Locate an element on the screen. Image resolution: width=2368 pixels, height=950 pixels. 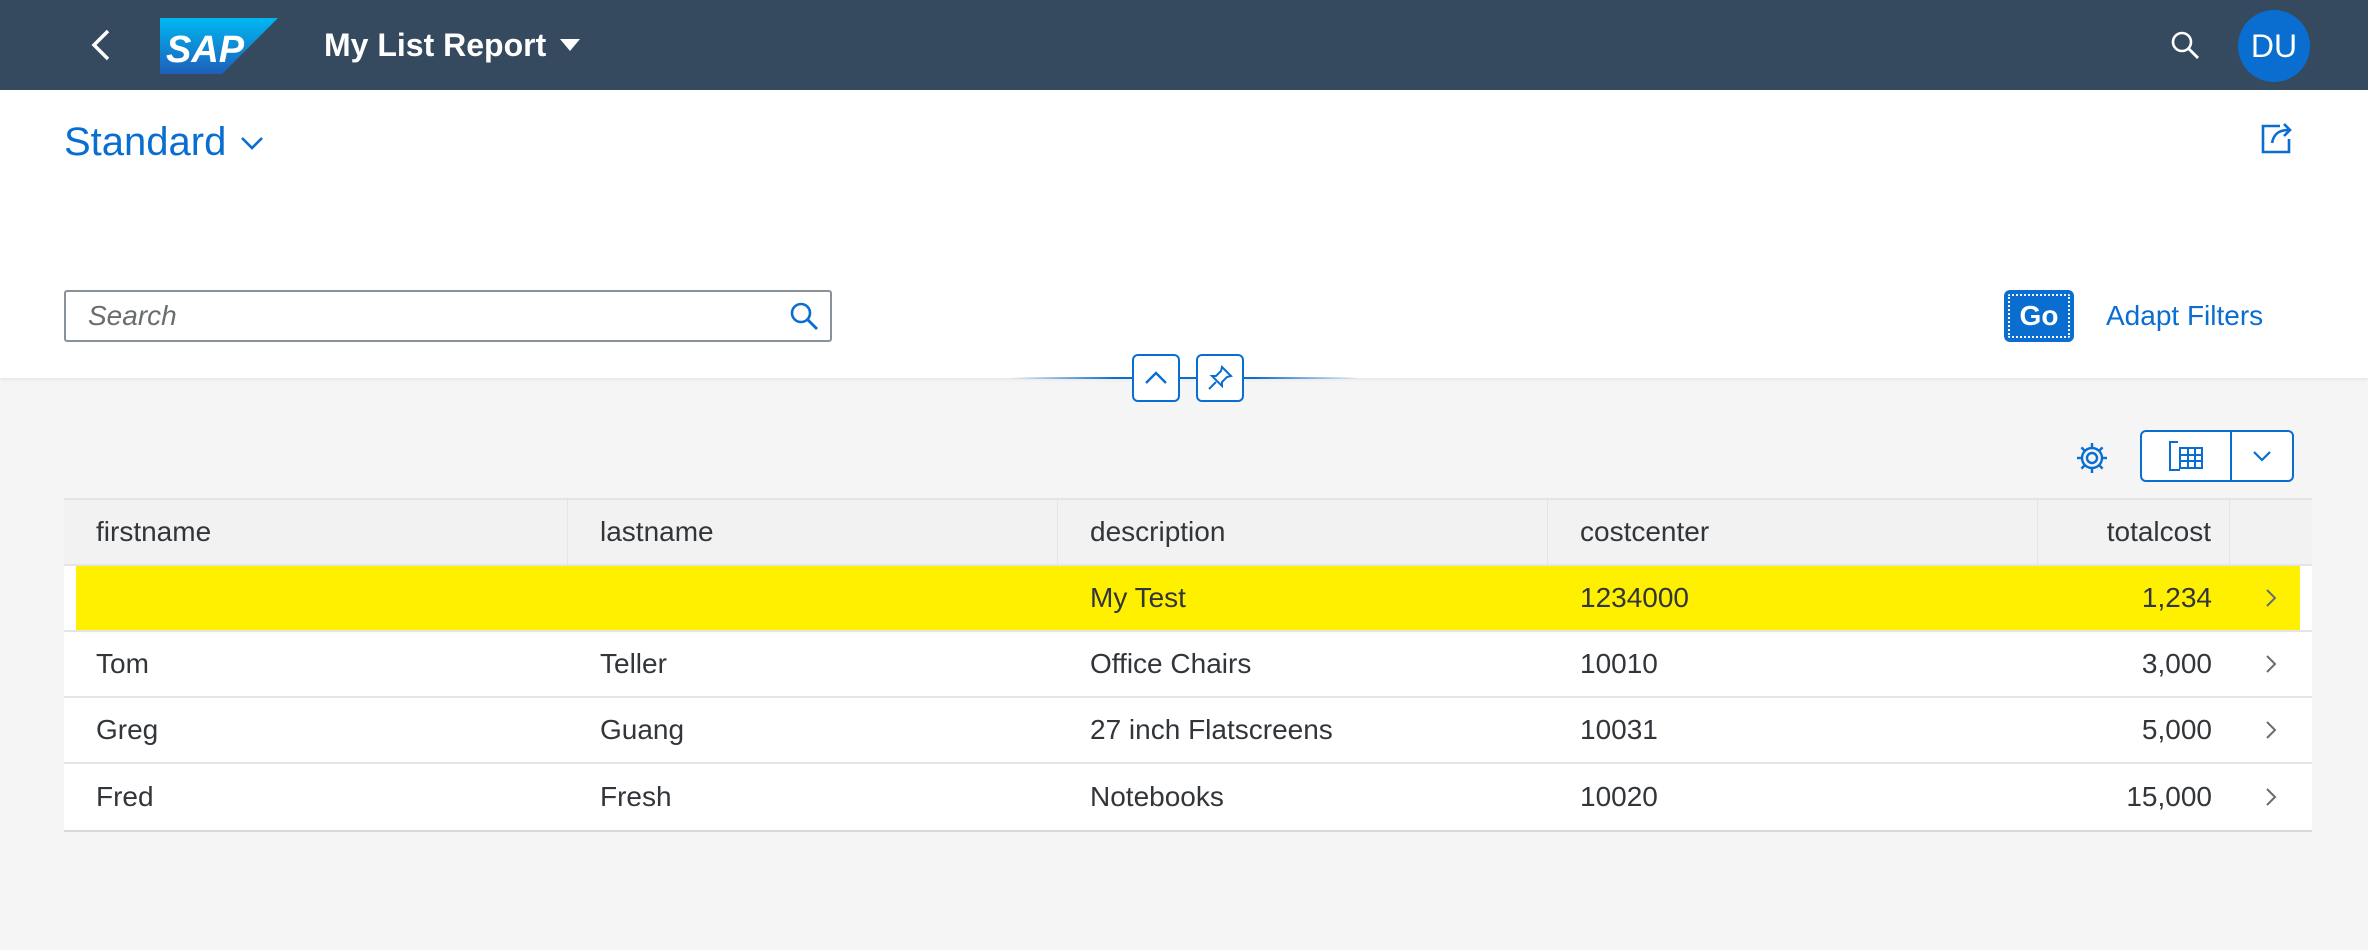
column-header-navigation is located at coordinates (2271, 532).